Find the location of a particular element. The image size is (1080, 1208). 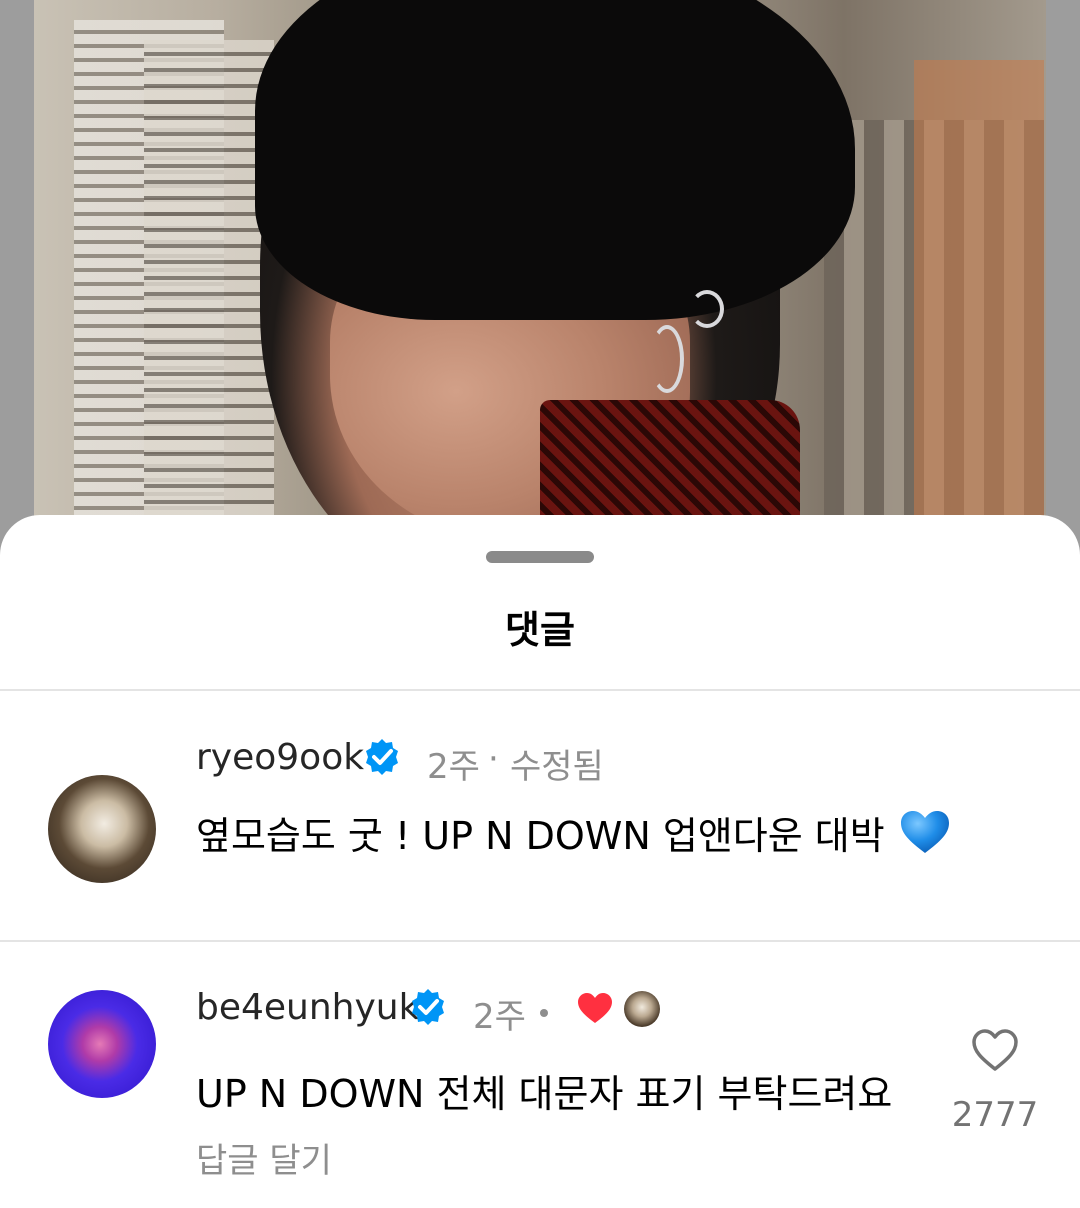

photo-earring is located at coordinates (667, 359).